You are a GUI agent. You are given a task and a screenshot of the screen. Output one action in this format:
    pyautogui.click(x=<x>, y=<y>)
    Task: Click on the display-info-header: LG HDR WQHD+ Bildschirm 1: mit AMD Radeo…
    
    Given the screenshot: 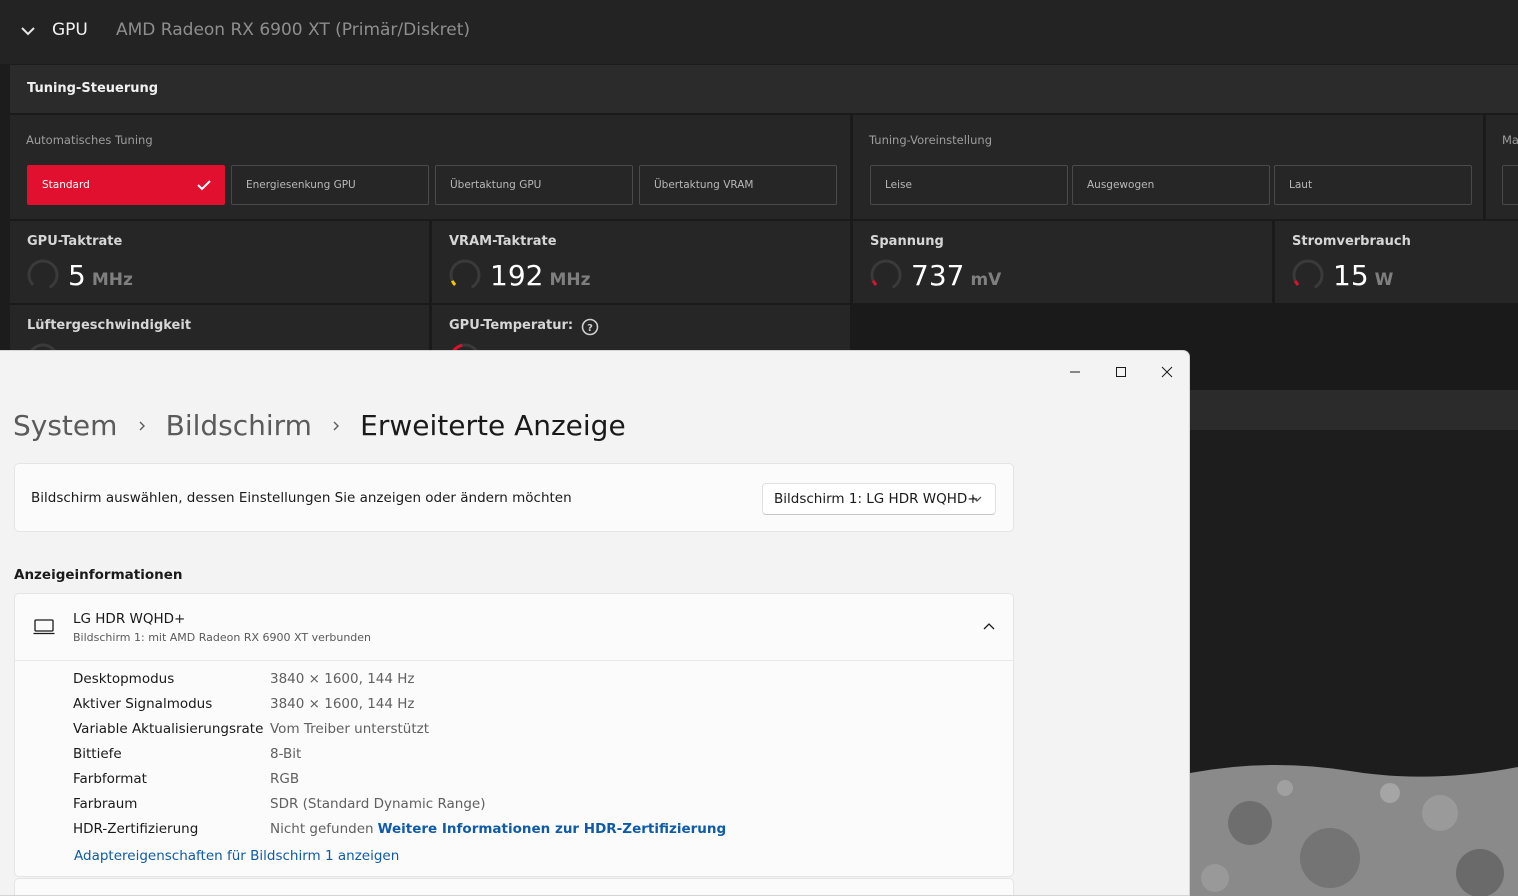 What is the action you would take?
    pyautogui.click(x=514, y=627)
    